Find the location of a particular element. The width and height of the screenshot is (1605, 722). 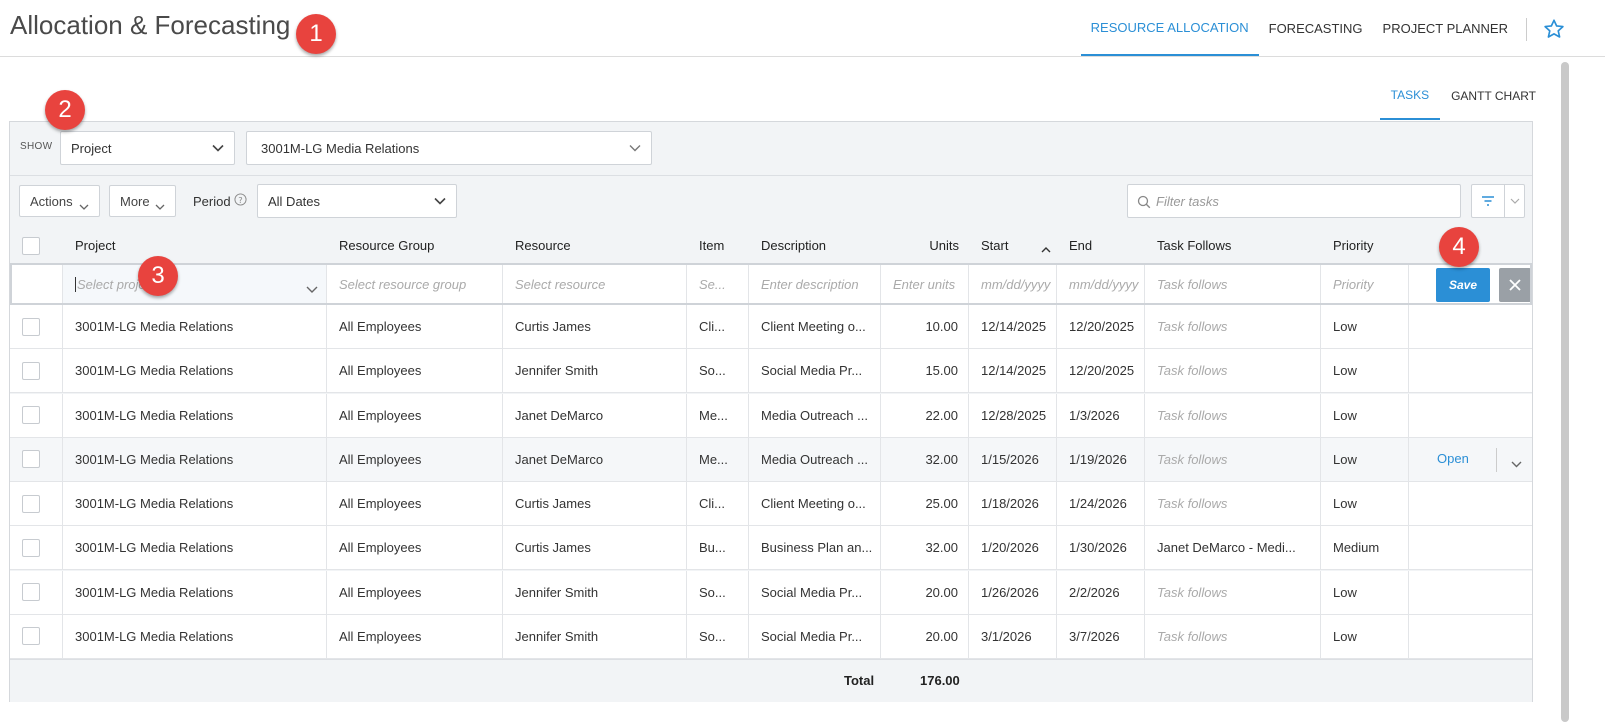

row-resource: Janet DeMarco is located at coordinates (595, 415).